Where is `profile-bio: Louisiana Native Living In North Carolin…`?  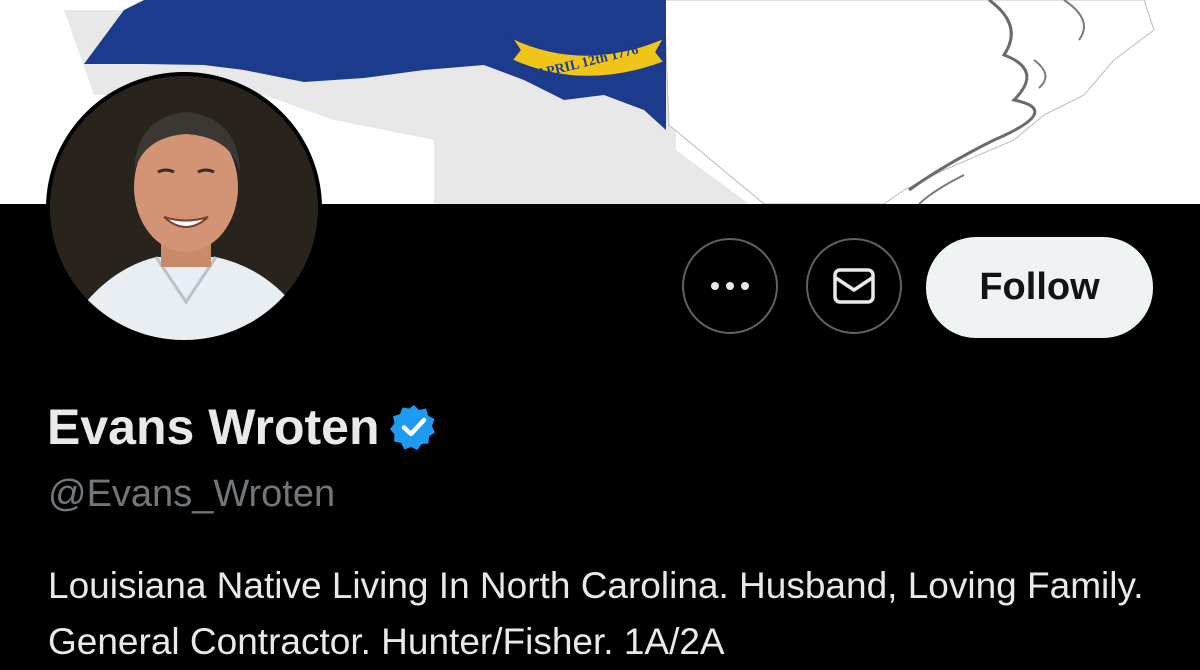 profile-bio: Louisiana Native Living In North Carolin… is located at coordinates (596, 613).